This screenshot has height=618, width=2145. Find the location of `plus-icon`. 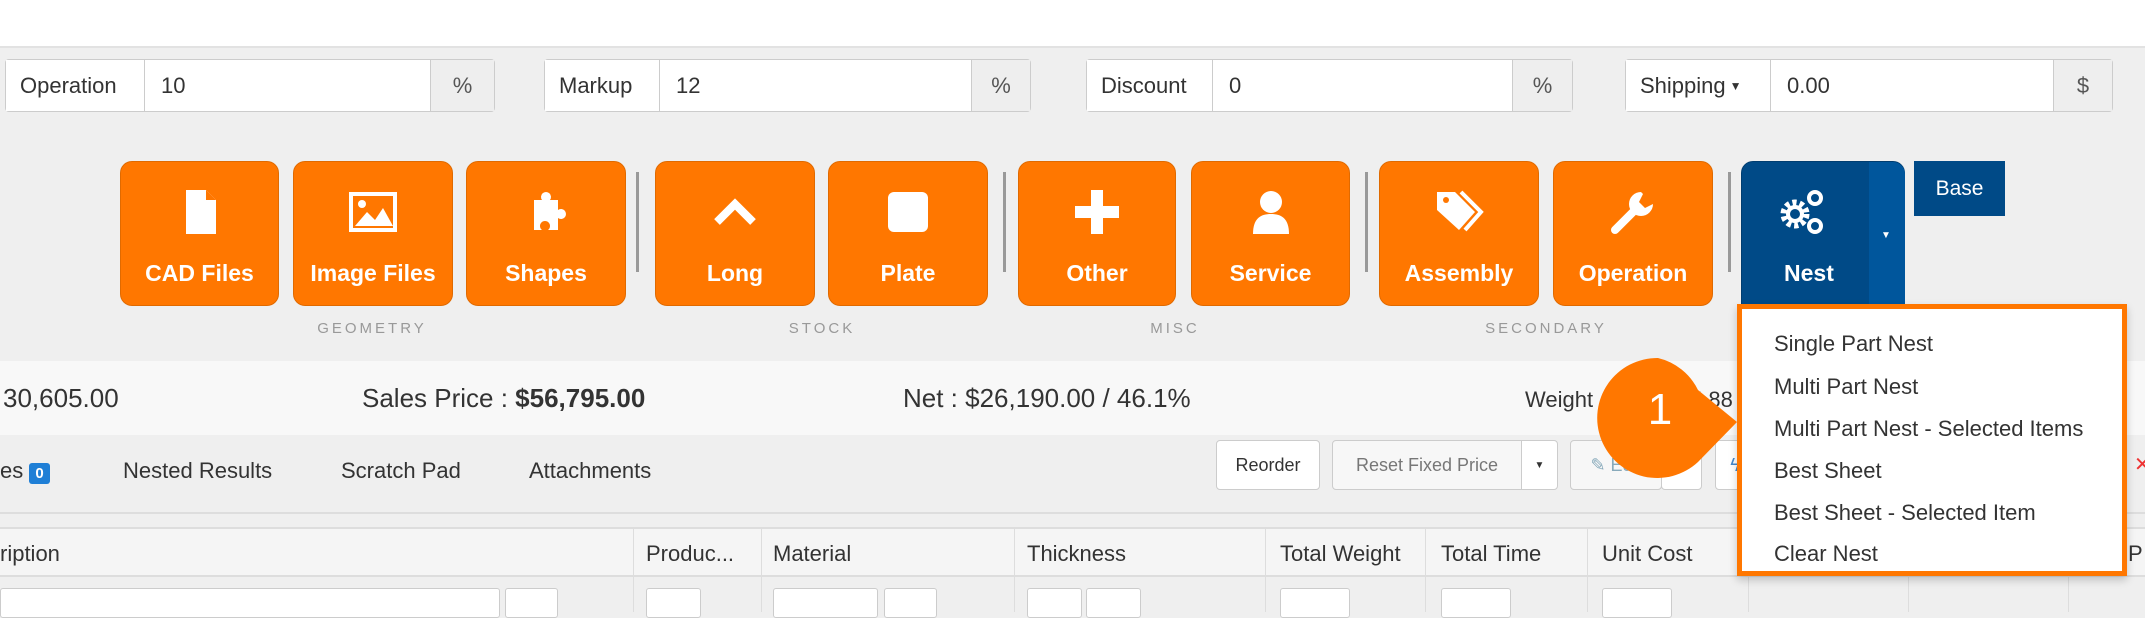

plus-icon is located at coordinates (1097, 212).